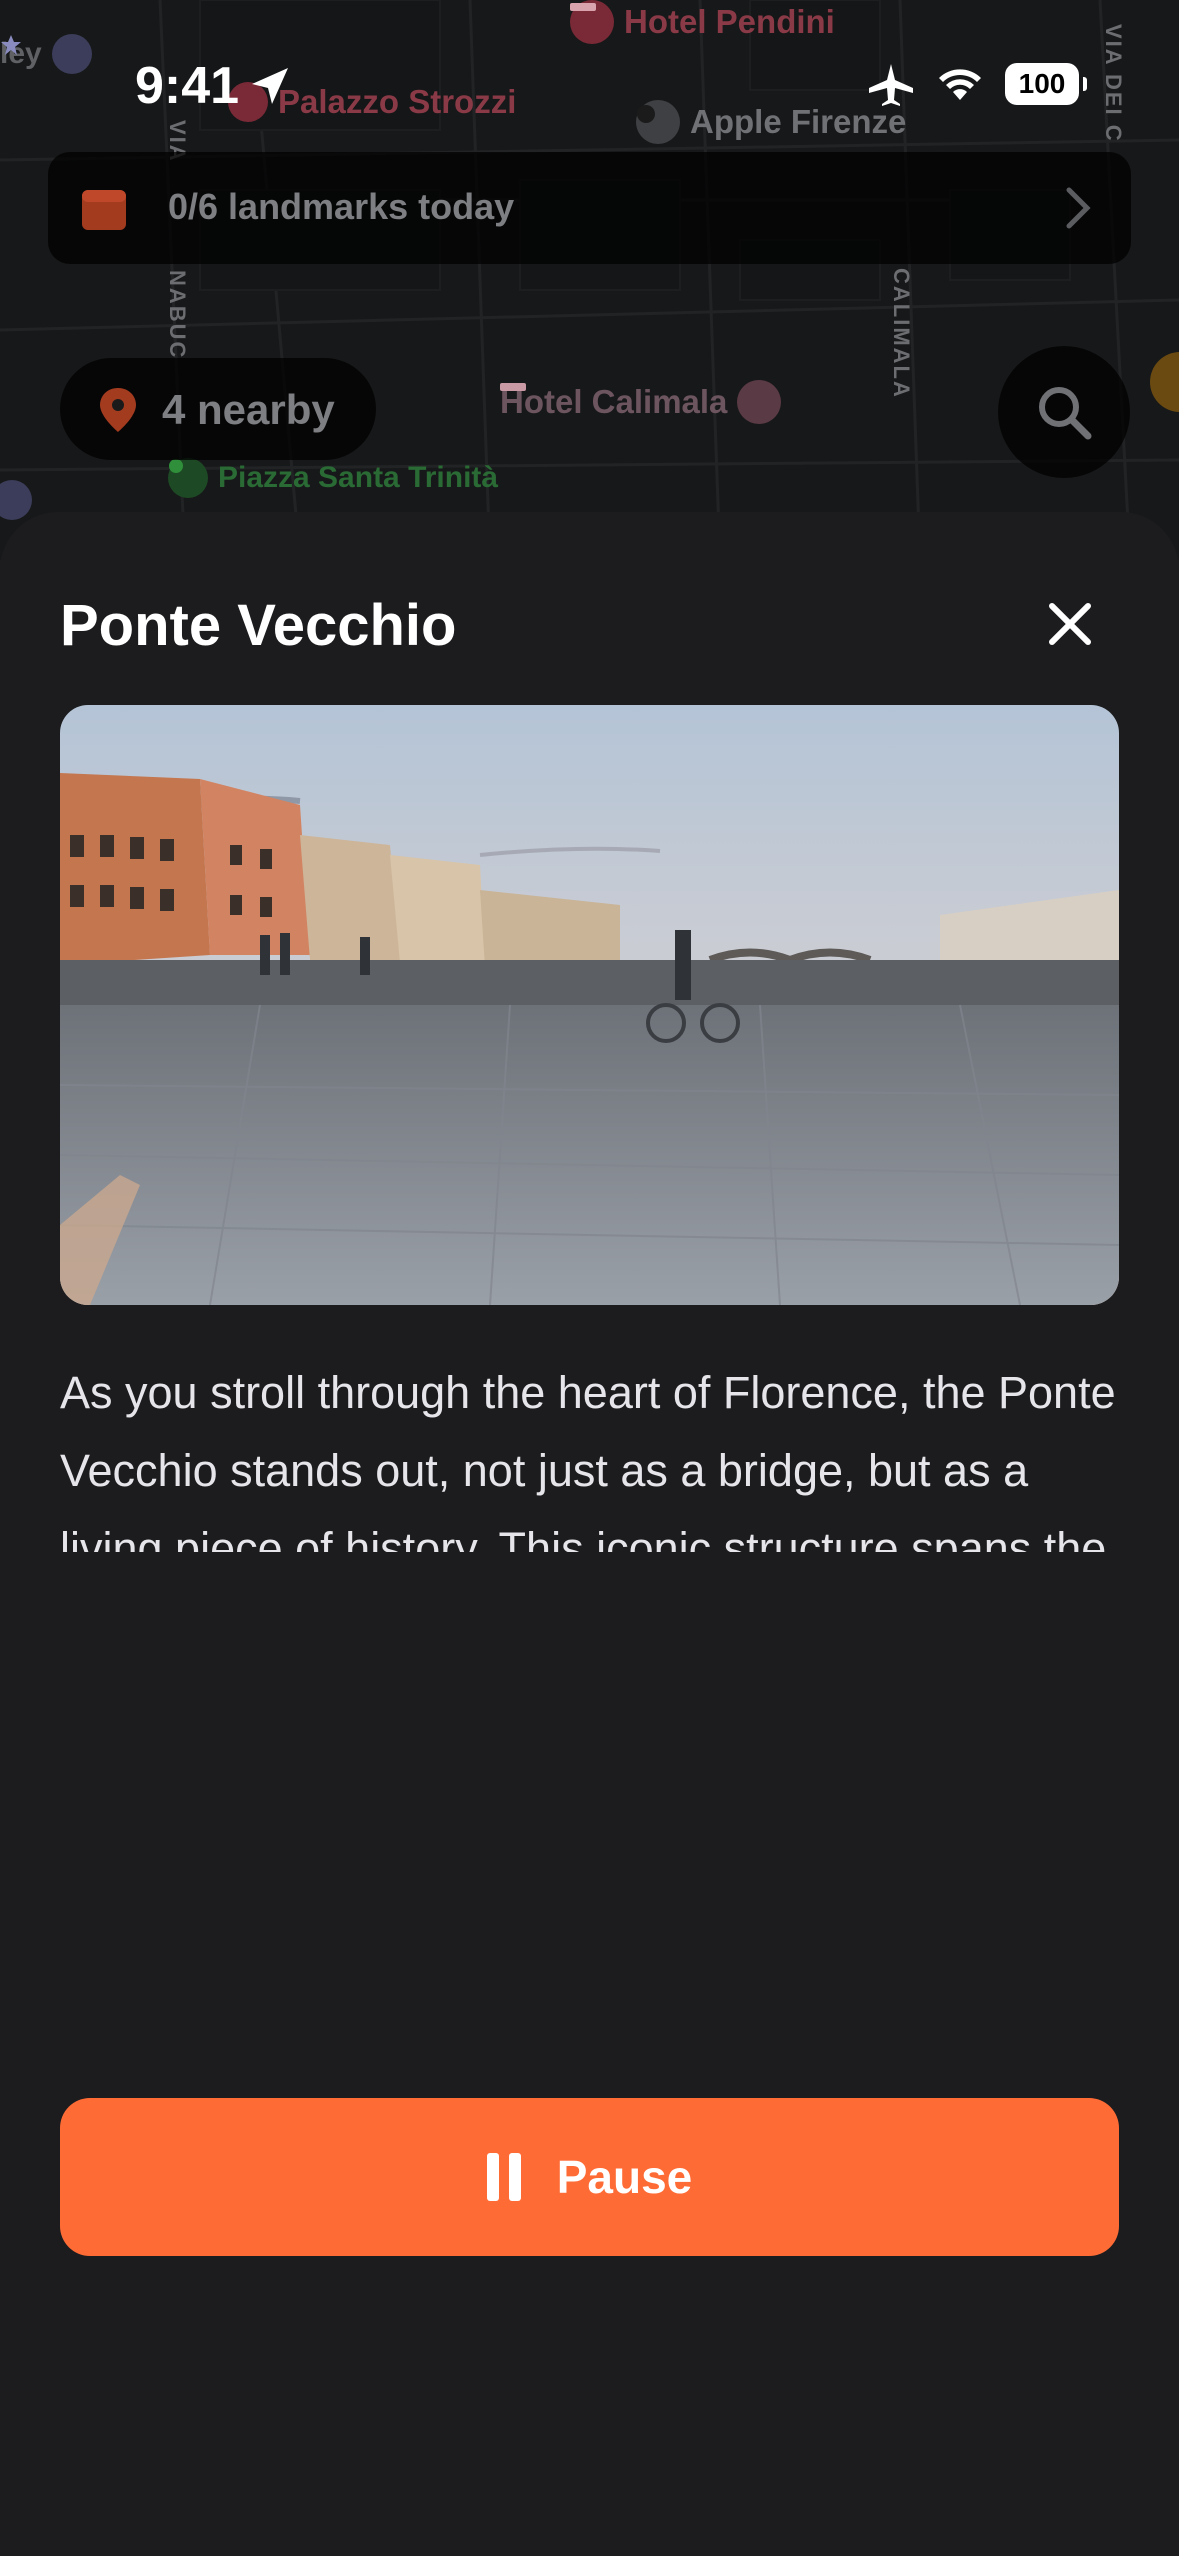  I want to click on park-icon, so click(188, 478).